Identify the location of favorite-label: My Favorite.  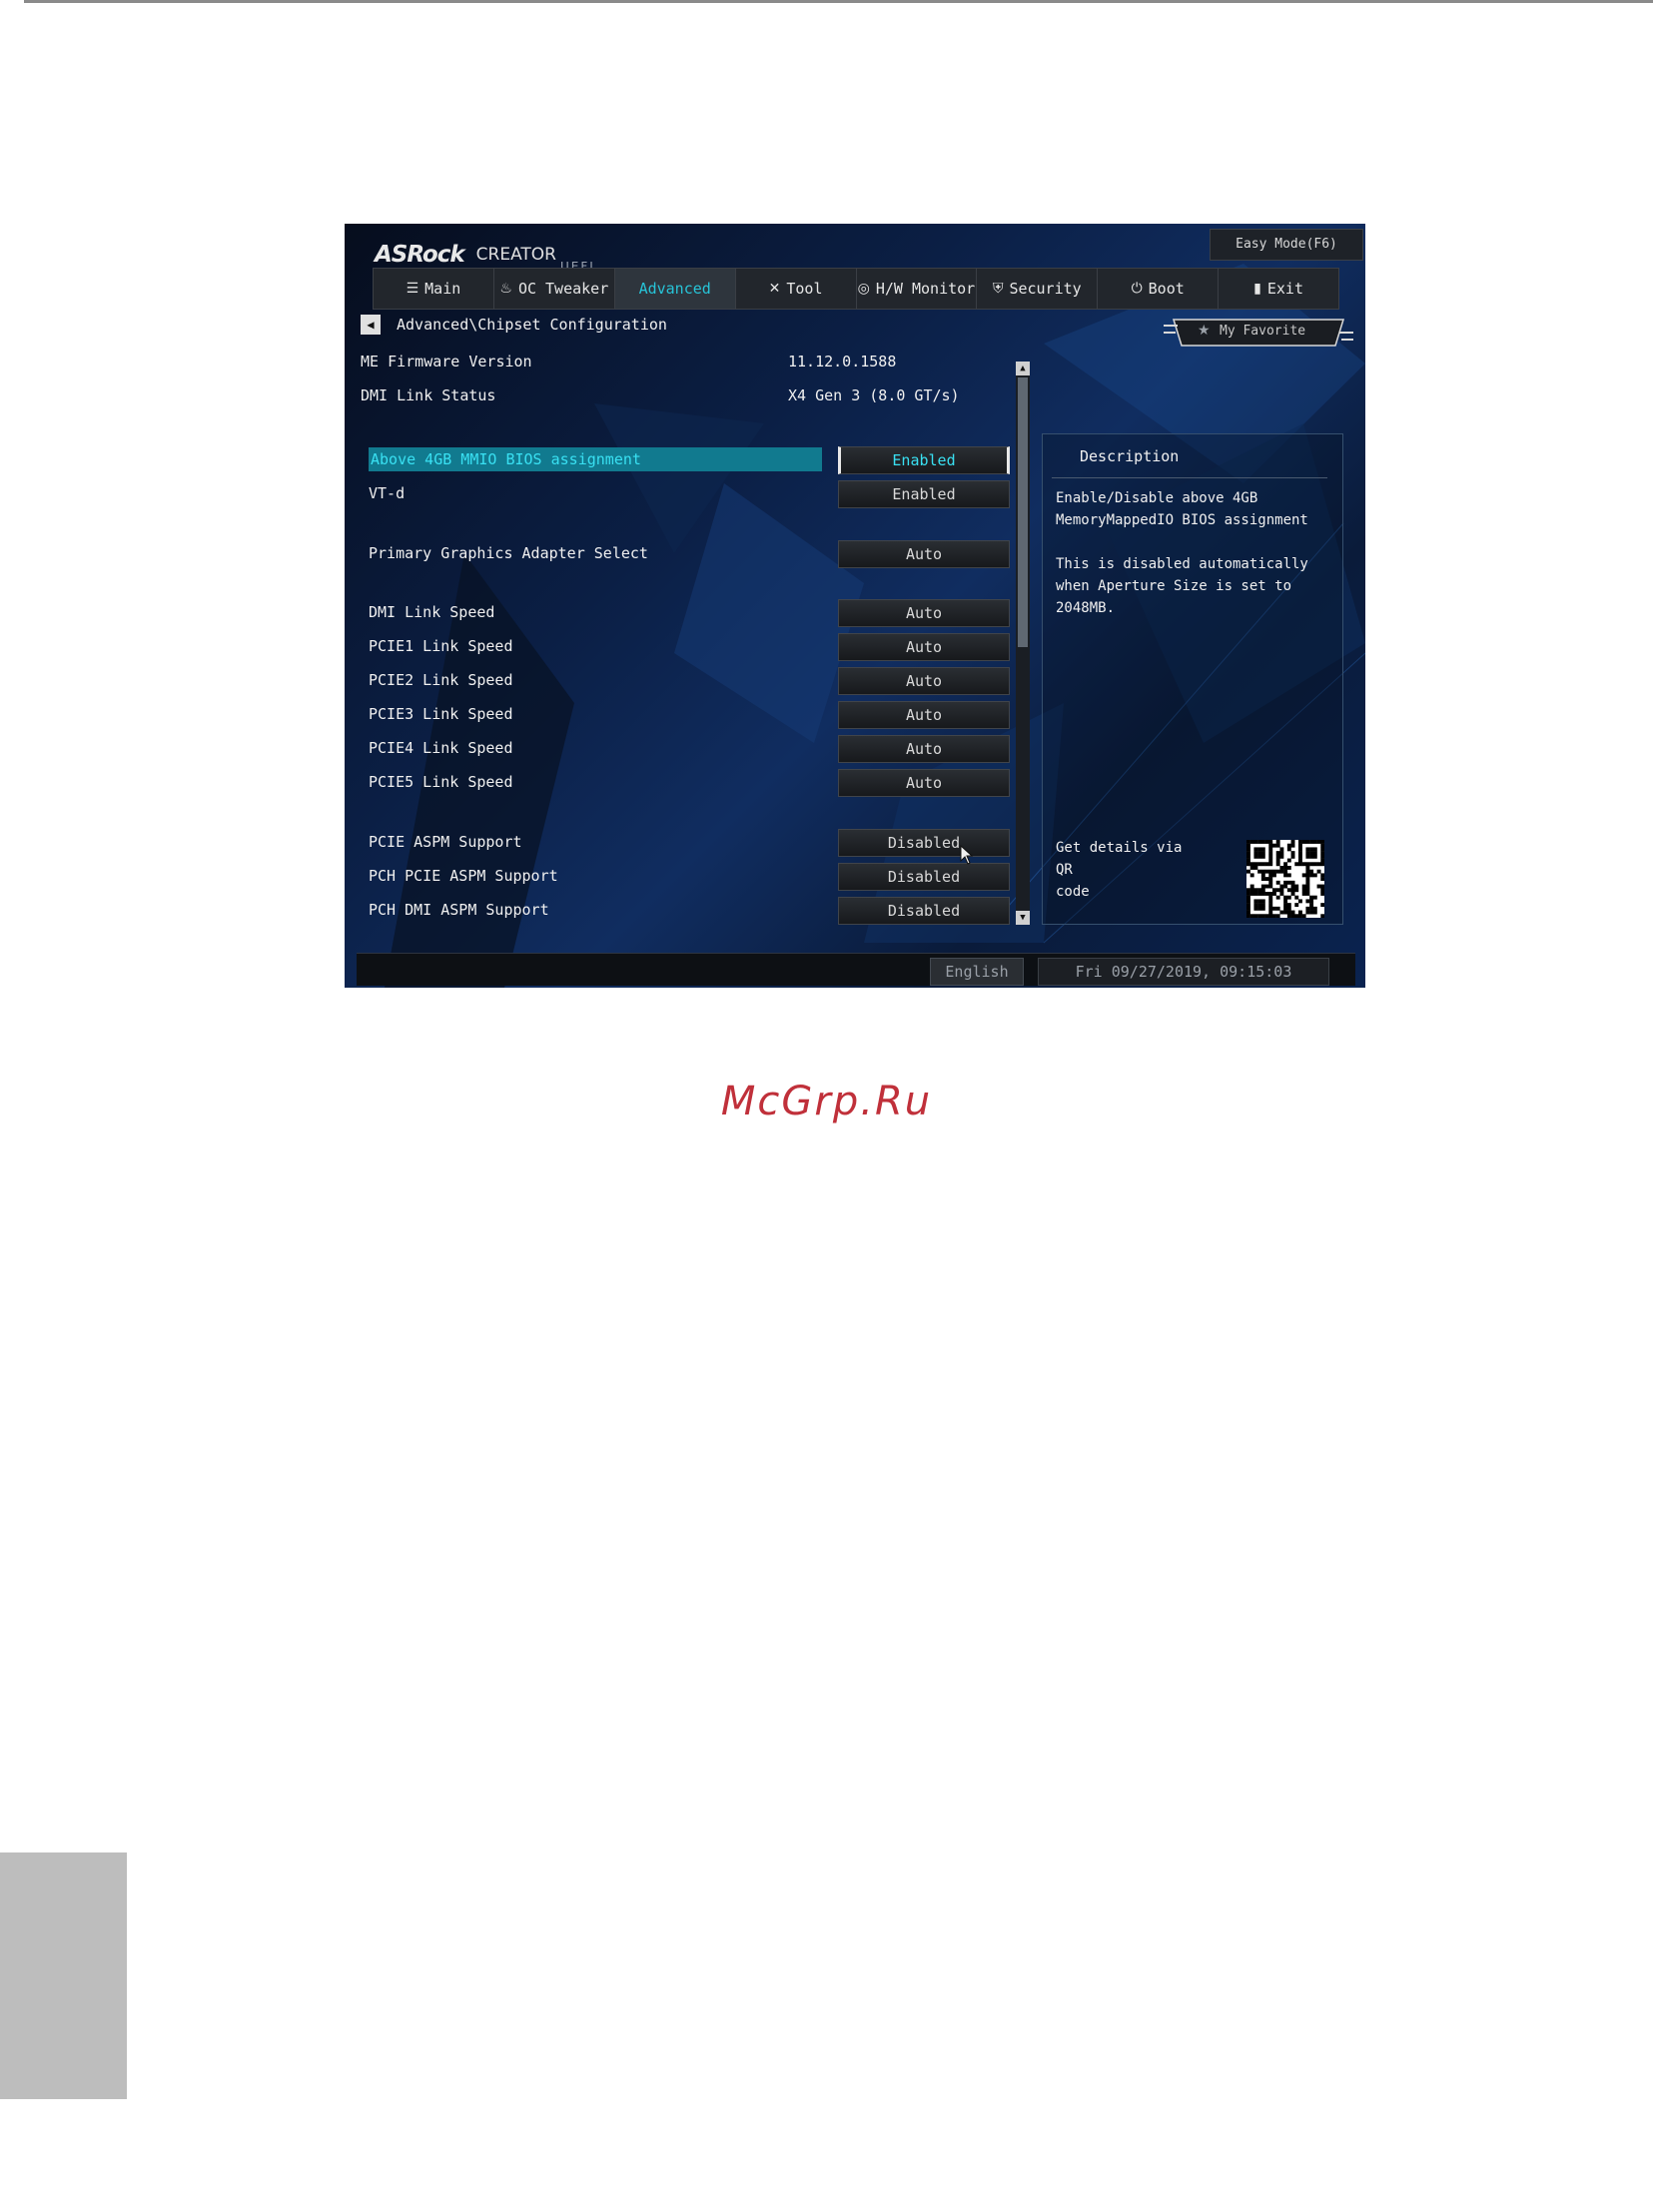
(1263, 331).